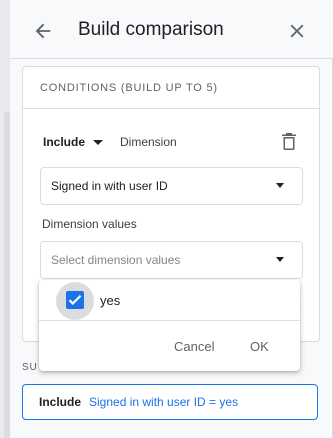 This screenshot has height=438, width=333. Describe the element at coordinates (169, 320) in the screenshot. I see `popup-divider` at that location.